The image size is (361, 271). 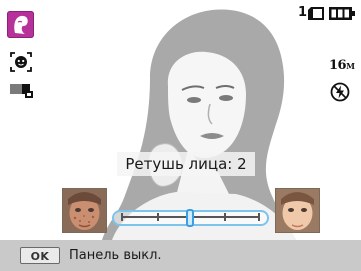 What do you see at coordinates (194, 100) in the screenshot?
I see `eye-left` at bounding box center [194, 100].